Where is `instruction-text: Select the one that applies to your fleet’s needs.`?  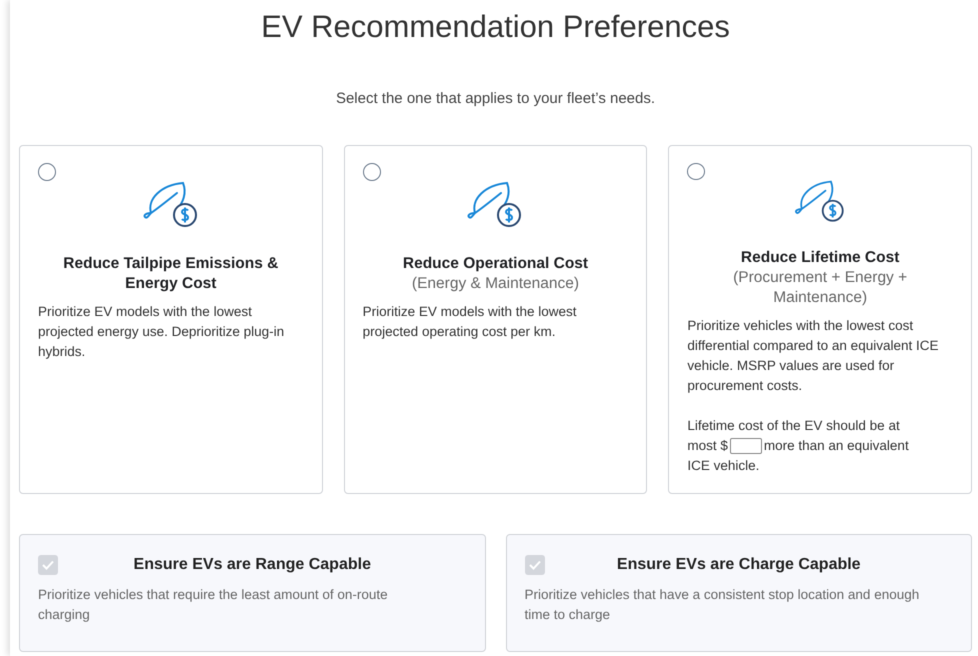
instruction-text: Select the one that applies to your fleet’s needs. is located at coordinates (495, 98).